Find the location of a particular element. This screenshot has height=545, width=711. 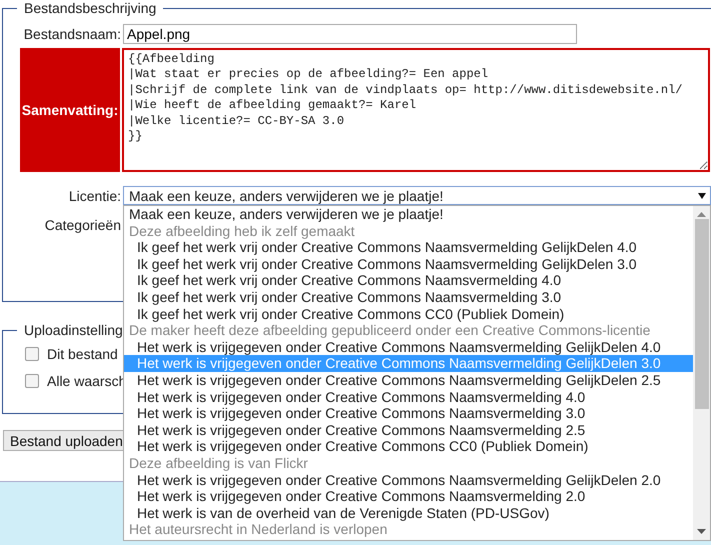

option-group-label: Deze afbeelding heb ik zelf gemaakt is located at coordinates (242, 231).